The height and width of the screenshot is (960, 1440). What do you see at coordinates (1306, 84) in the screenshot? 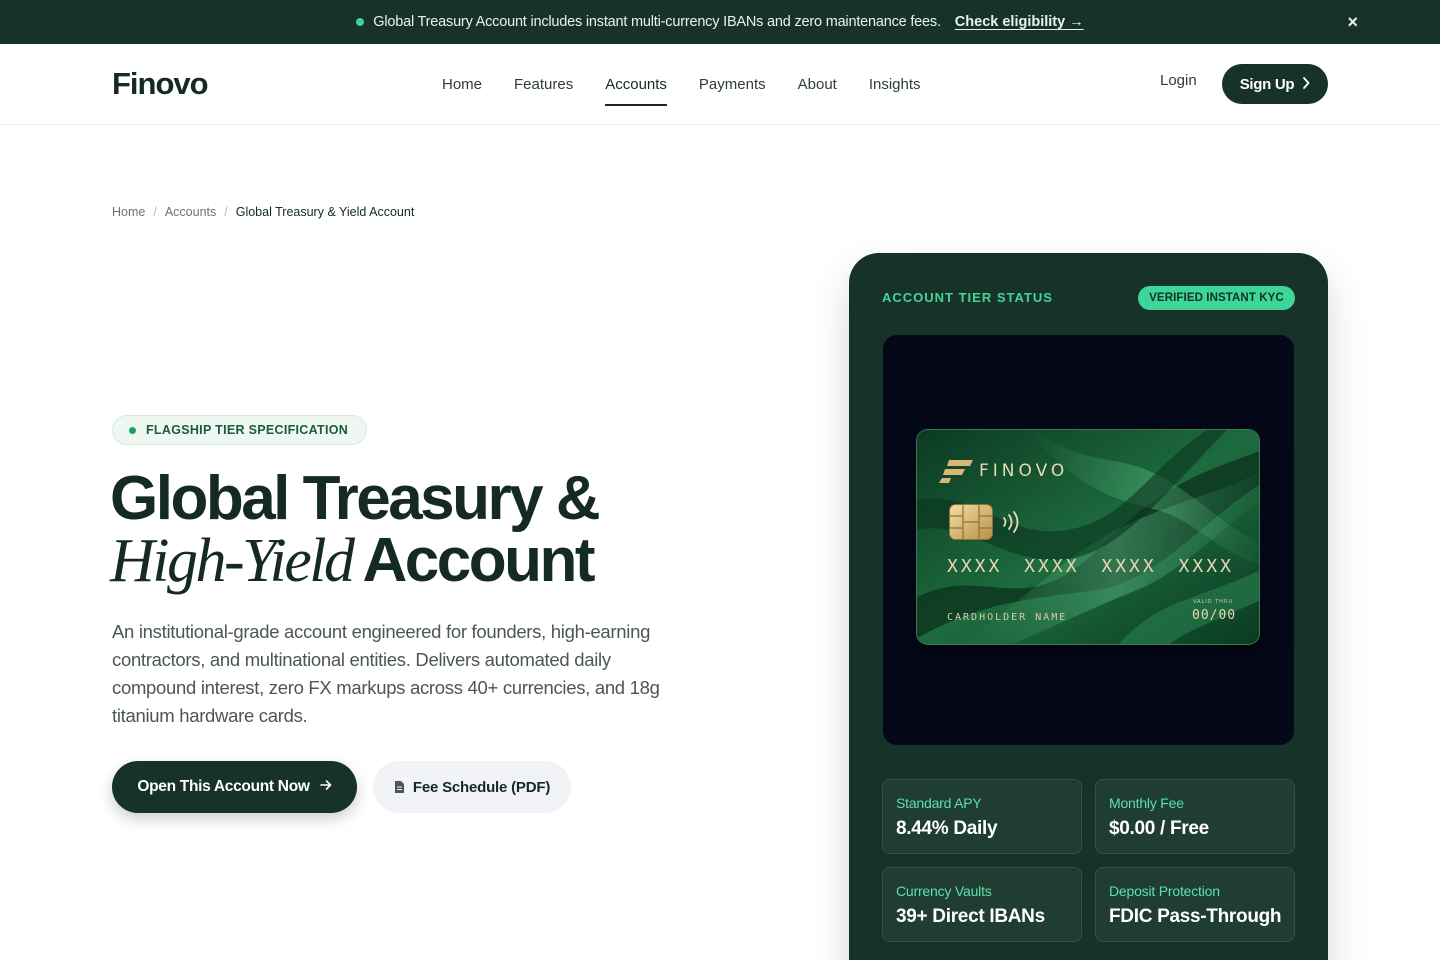
I see `chevron-right-icon` at bounding box center [1306, 84].